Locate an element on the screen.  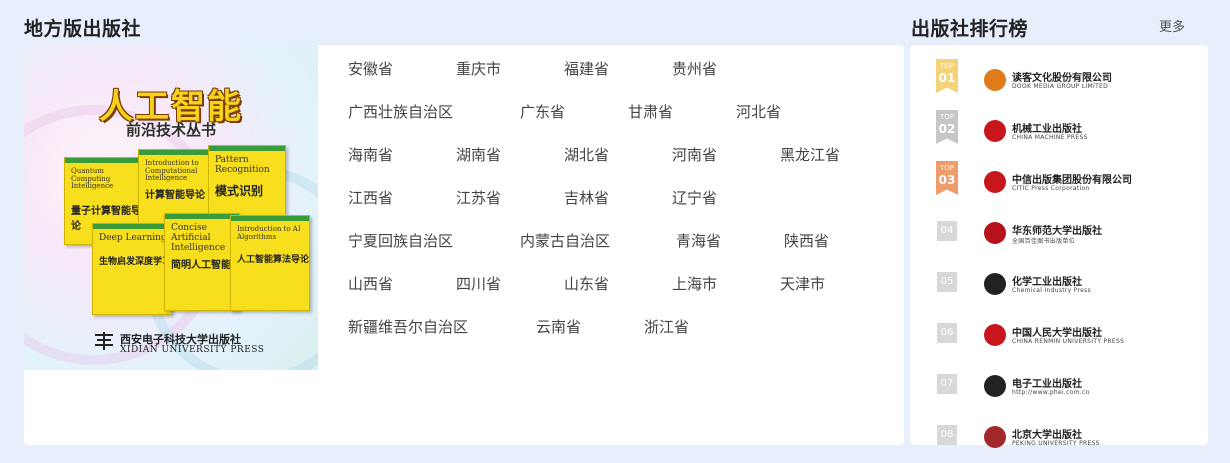
publisher-en-name: CHINA MACHINE PRESS is located at coordinates (1050, 137).